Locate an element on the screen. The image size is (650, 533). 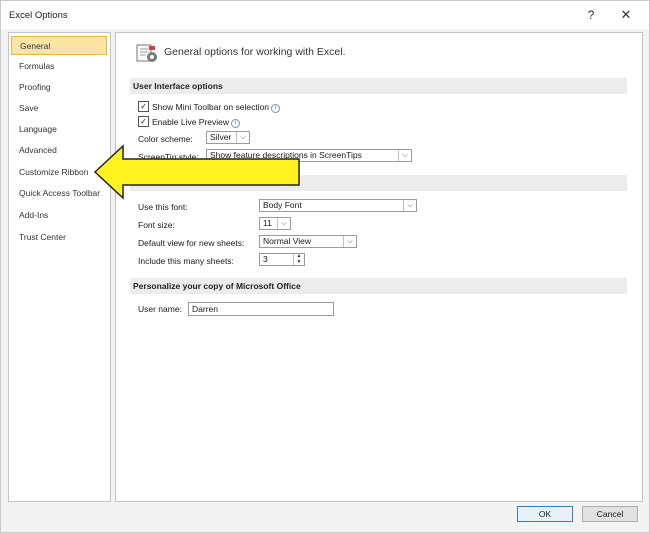
font-size-value: 11 is located at coordinates (267, 223).